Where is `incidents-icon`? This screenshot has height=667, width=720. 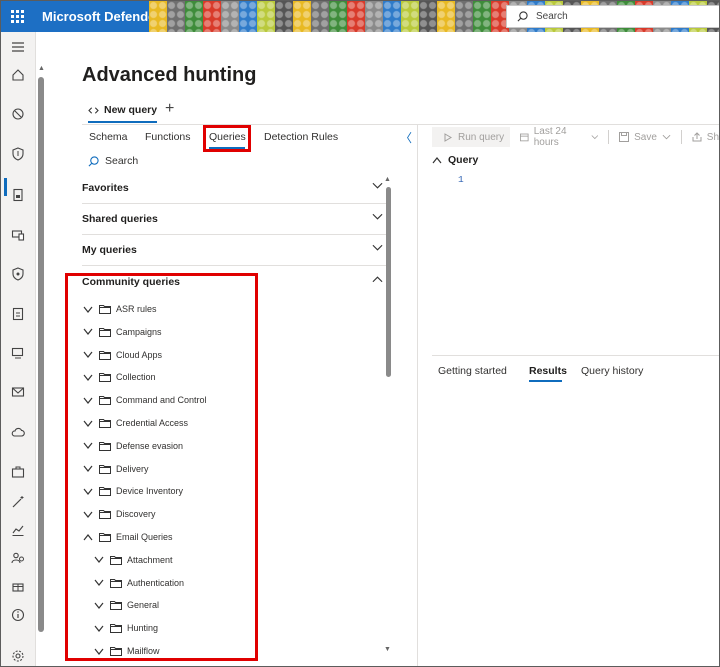 incidents-icon is located at coordinates (18, 114).